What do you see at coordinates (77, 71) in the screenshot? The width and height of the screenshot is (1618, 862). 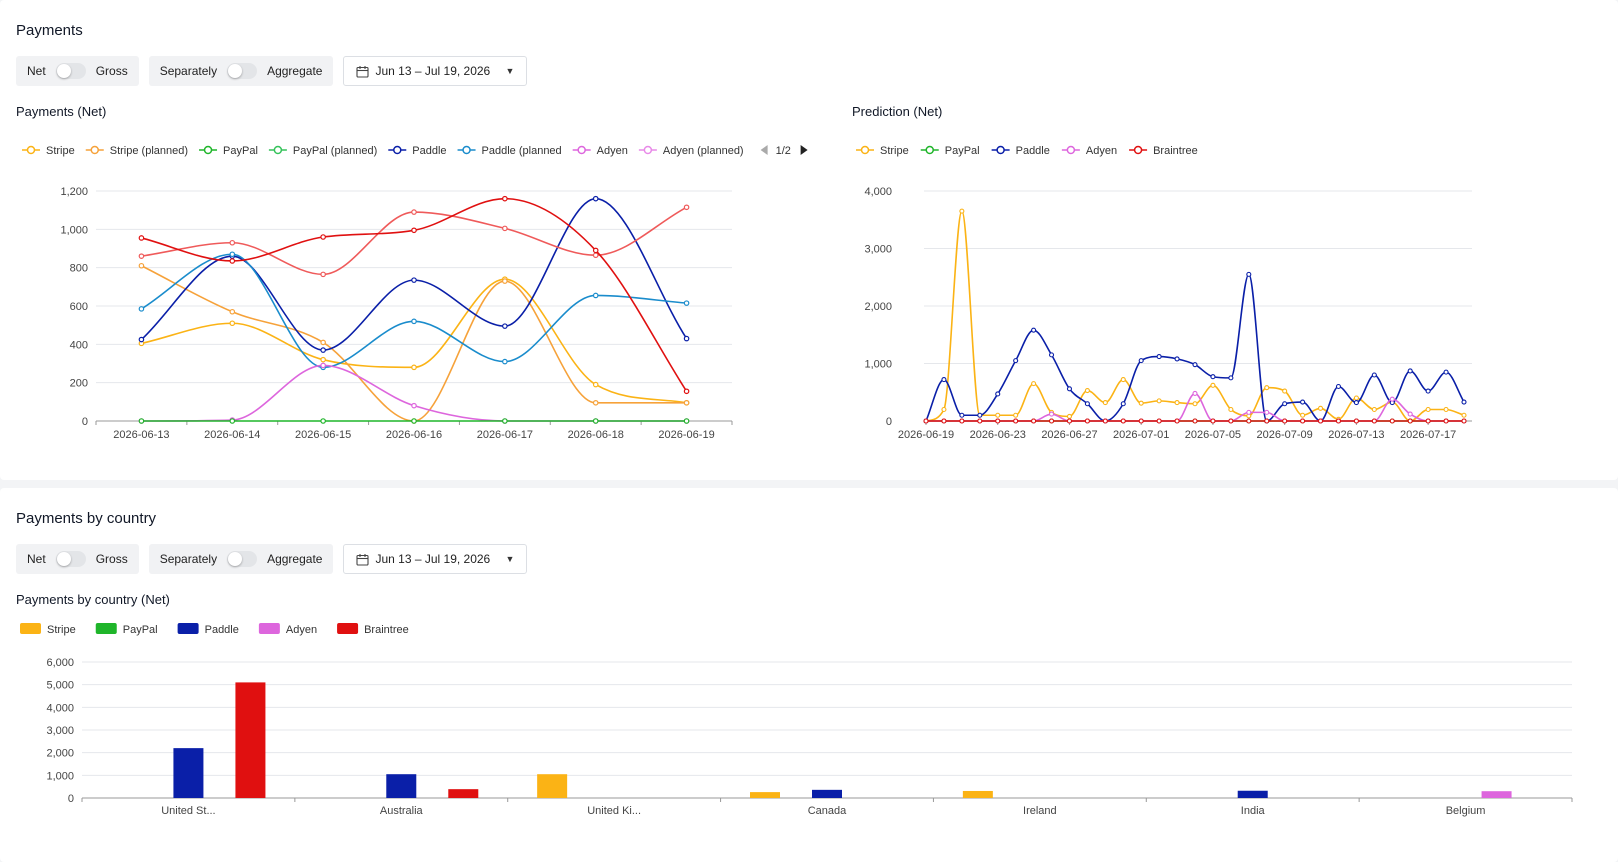 I see `net-gross-toggle: Net Gross` at bounding box center [77, 71].